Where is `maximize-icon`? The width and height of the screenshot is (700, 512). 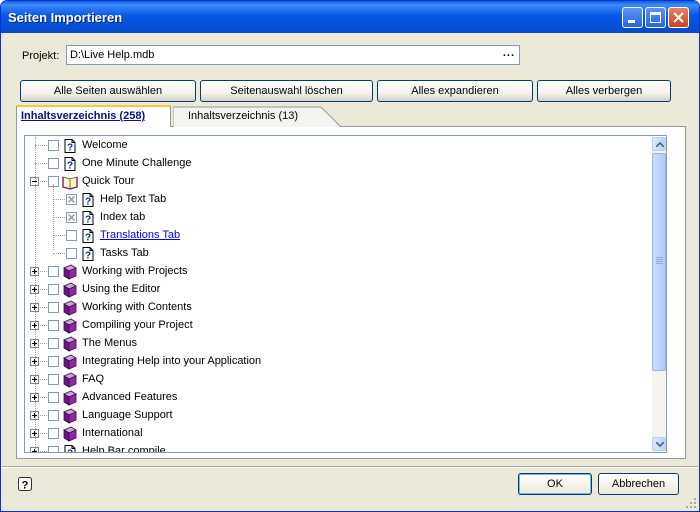
maximize-icon is located at coordinates (655, 17).